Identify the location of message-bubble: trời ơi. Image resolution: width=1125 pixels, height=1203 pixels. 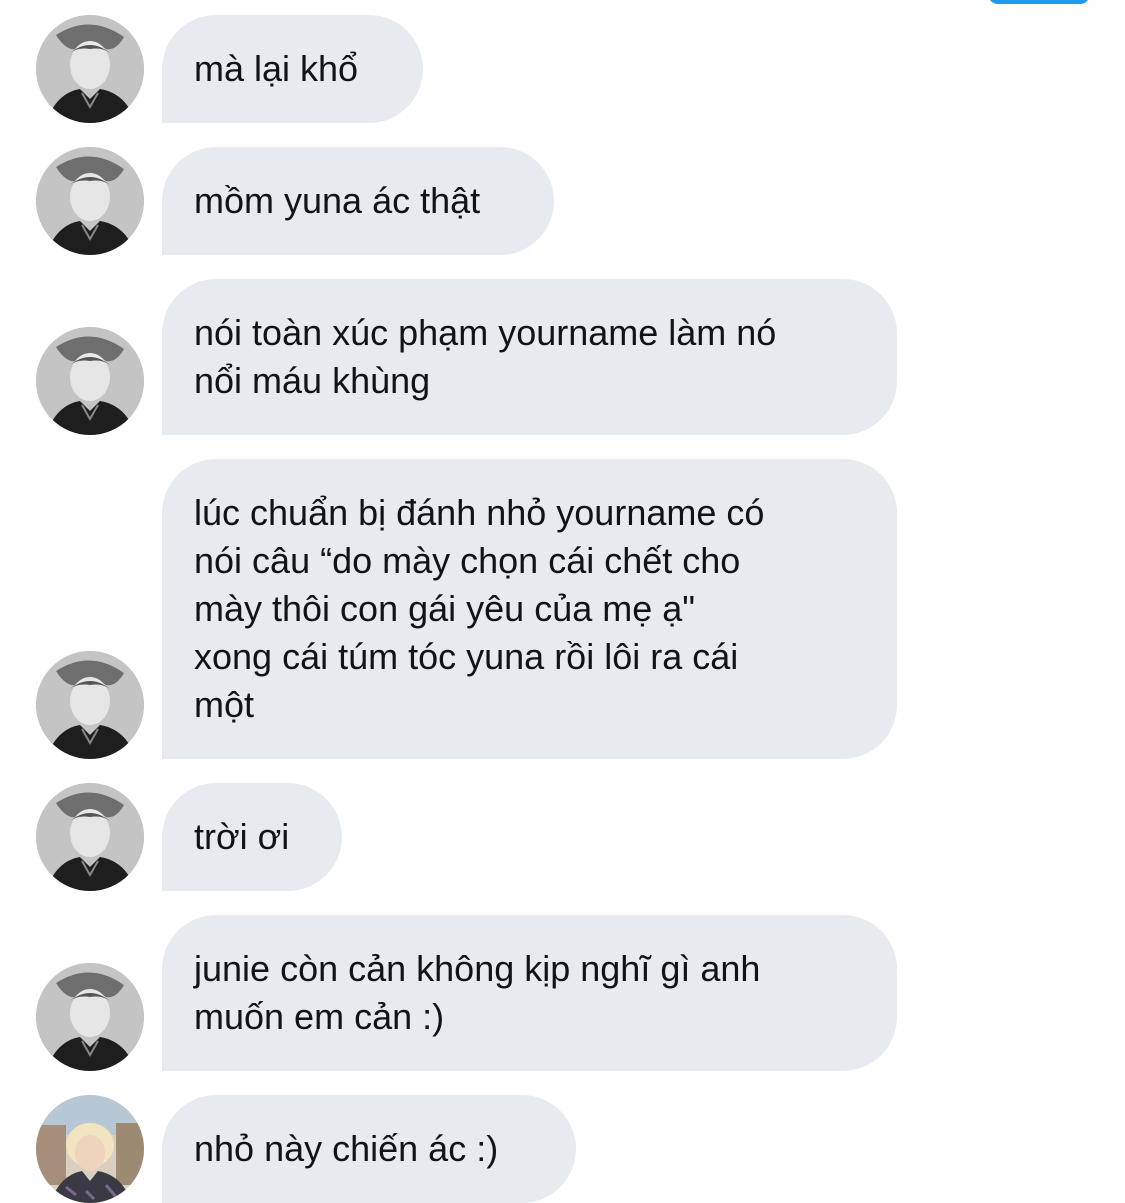
(252, 837).